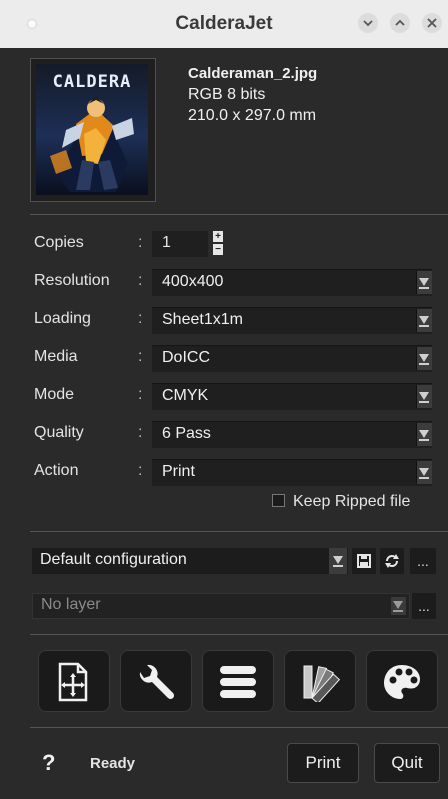 This screenshot has width=448, height=799. I want to click on palette-icon, so click(402, 682).